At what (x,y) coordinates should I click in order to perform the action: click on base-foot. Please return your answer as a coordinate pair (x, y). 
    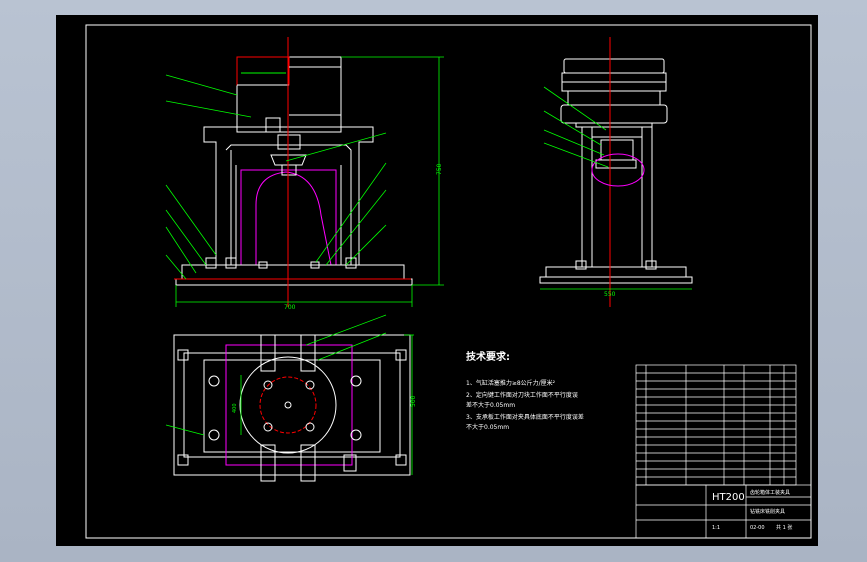
    Looking at the image, I should click on (294, 282).